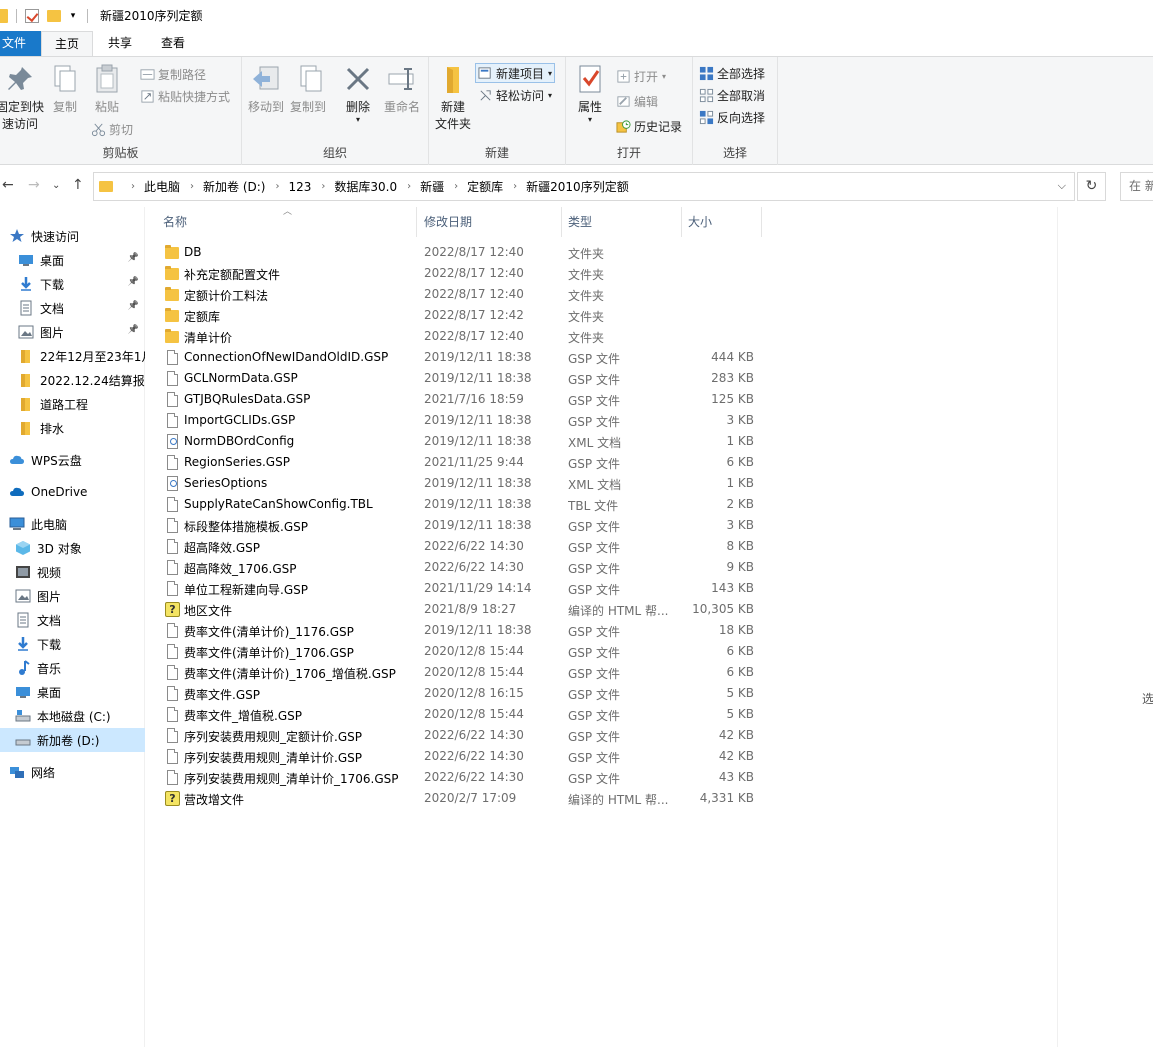  Describe the element at coordinates (266, 89) in the screenshot. I see `move-to-button: 移动到` at that location.